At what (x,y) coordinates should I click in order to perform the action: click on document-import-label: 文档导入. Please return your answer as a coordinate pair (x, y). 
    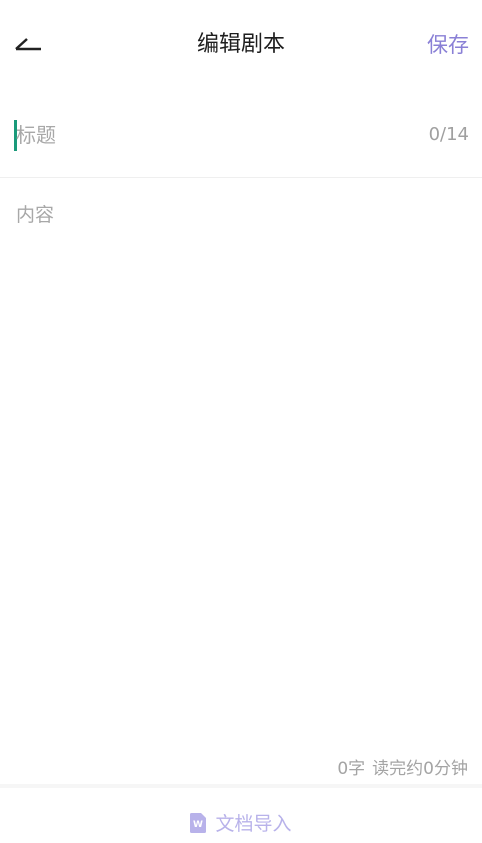
    Looking at the image, I should click on (253, 824).